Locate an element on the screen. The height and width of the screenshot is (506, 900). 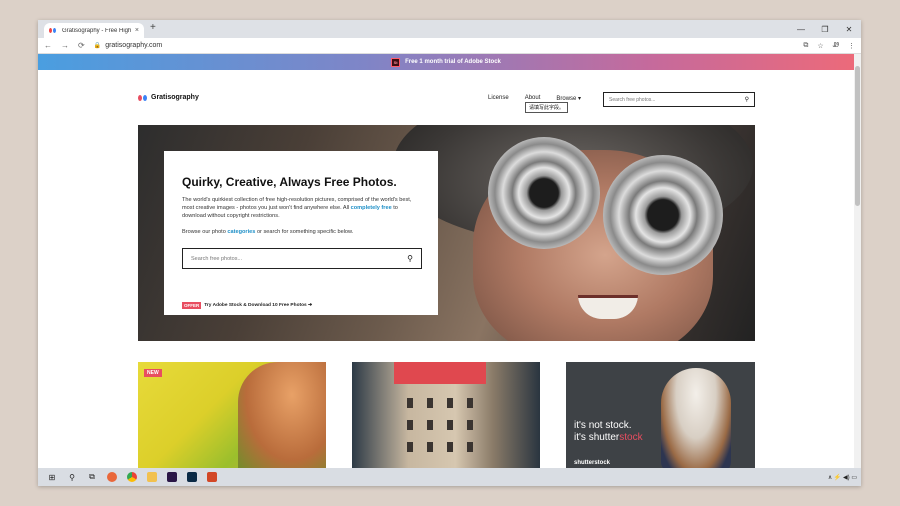
main-nav: License About Browse ▾ is located at coordinates (534, 98).